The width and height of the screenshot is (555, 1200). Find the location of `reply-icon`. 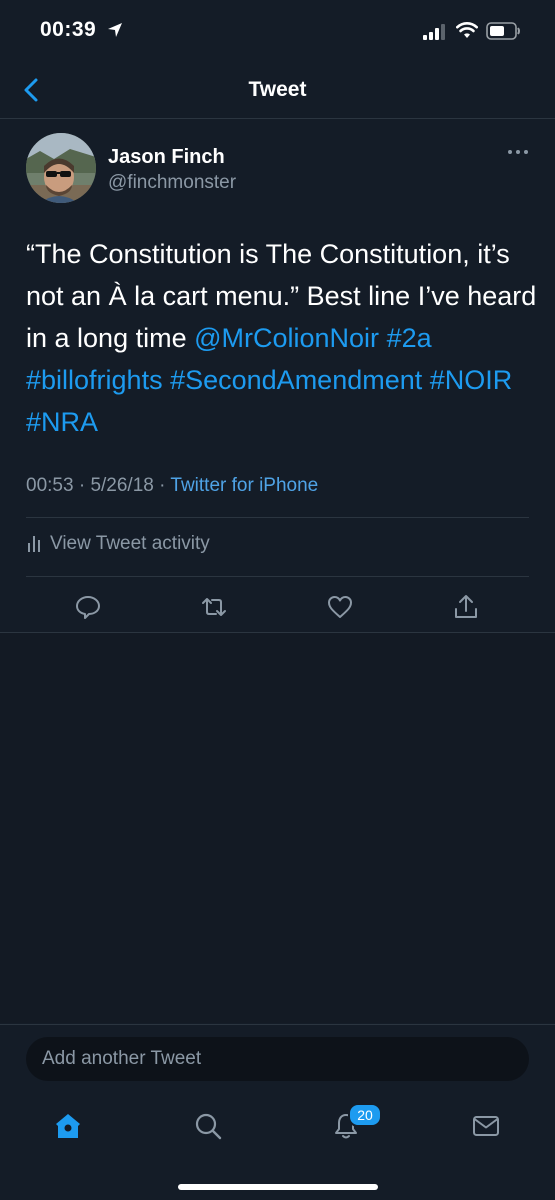

reply-icon is located at coordinates (88, 607).